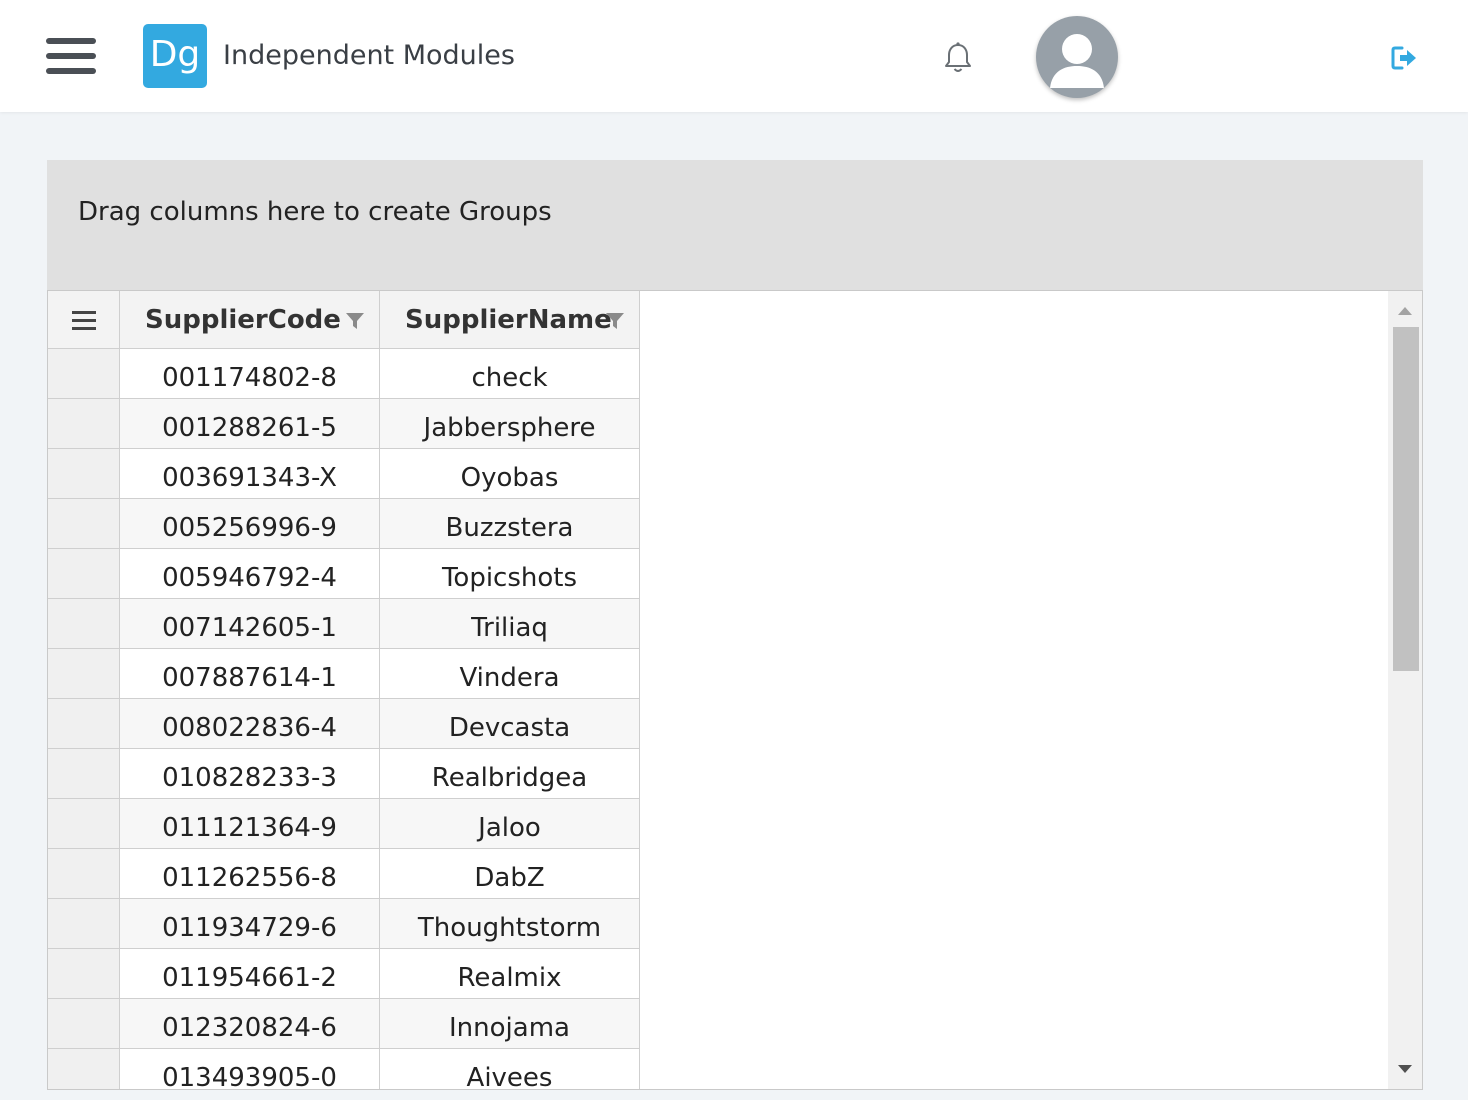 The height and width of the screenshot is (1100, 1468). I want to click on cell-supplier-name: check, so click(510, 374).